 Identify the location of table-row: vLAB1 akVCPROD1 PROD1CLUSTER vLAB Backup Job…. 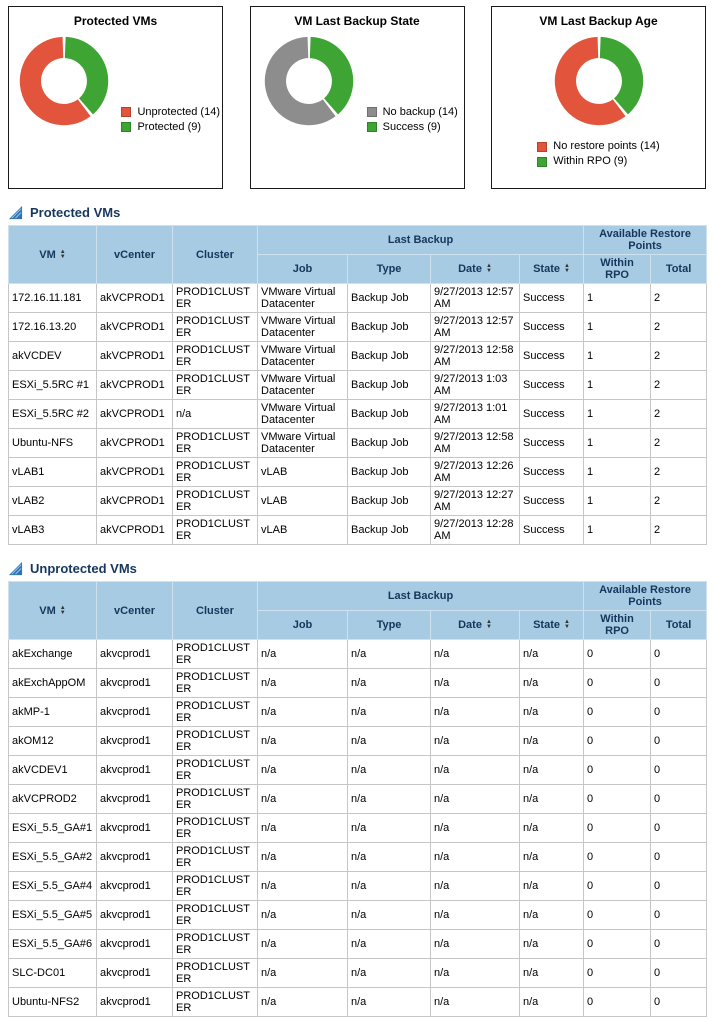
(358, 472).